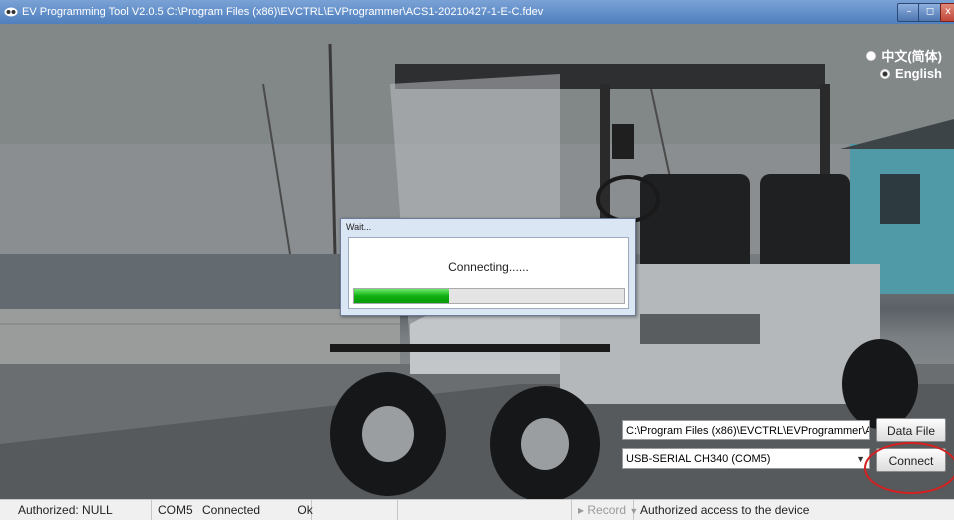 The width and height of the screenshot is (954, 521). Describe the element at coordinates (489, 296) in the screenshot. I see `progress-bar` at that location.